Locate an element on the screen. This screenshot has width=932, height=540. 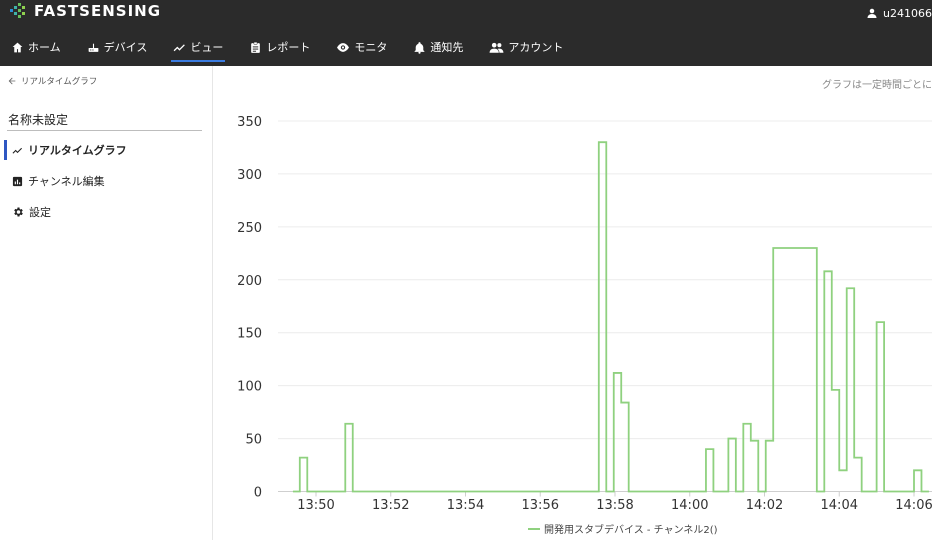
brand-logo: FASTSENSING is located at coordinates (85, 11).